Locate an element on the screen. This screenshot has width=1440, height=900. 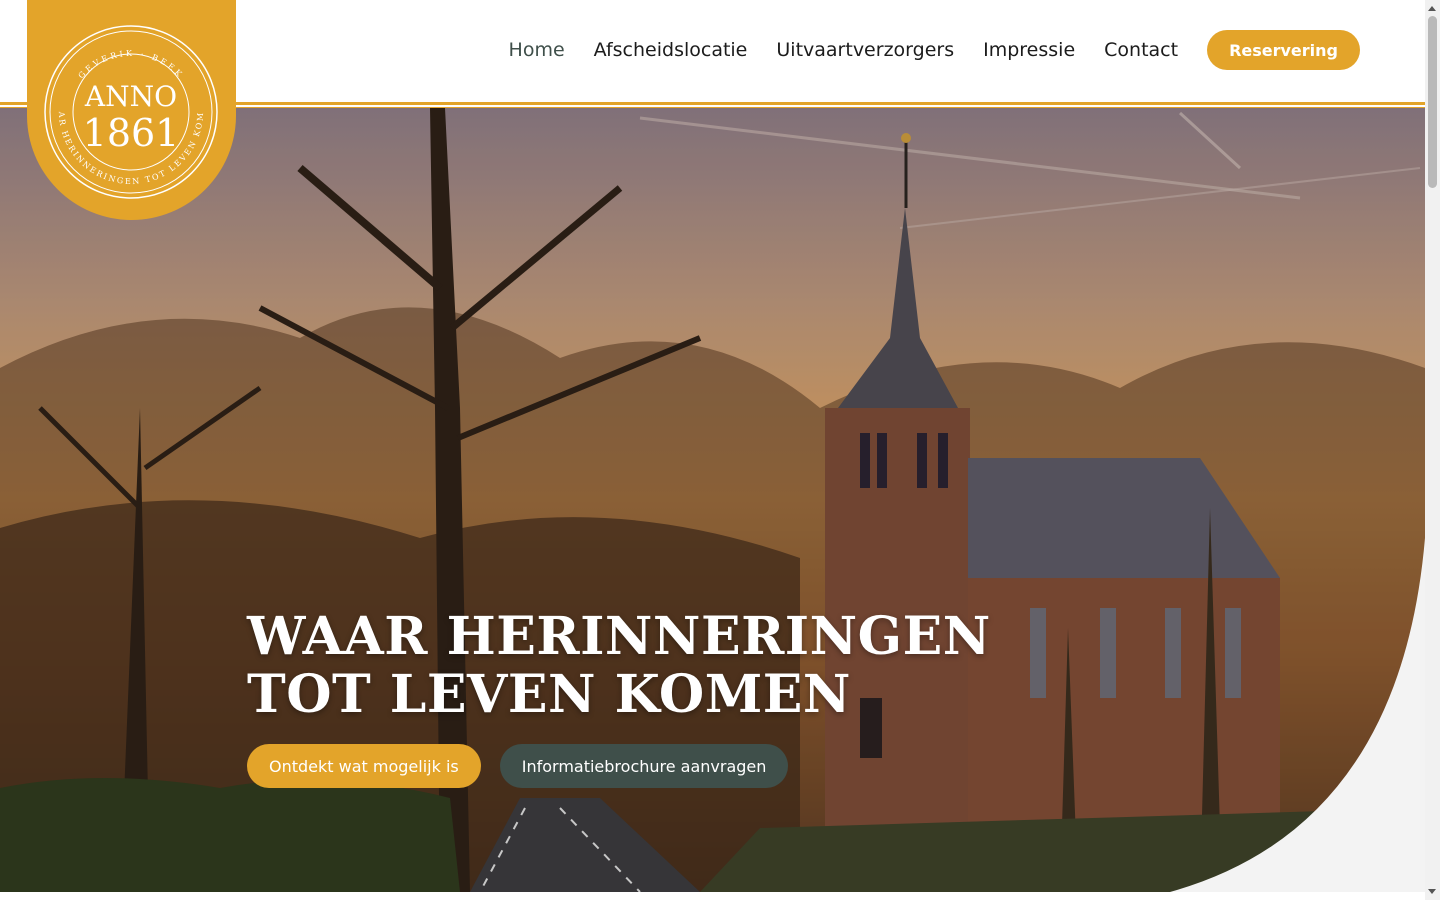
nav-uitvaartverzorgers: Uitvaartverzorgers is located at coordinates (865, 50).